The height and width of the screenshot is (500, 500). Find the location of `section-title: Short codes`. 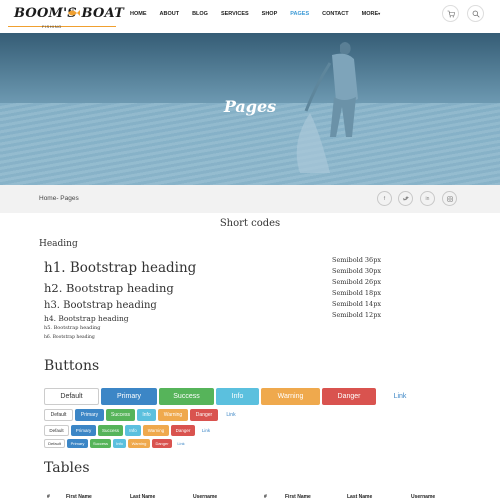

section-title: Short codes is located at coordinates (250, 223).